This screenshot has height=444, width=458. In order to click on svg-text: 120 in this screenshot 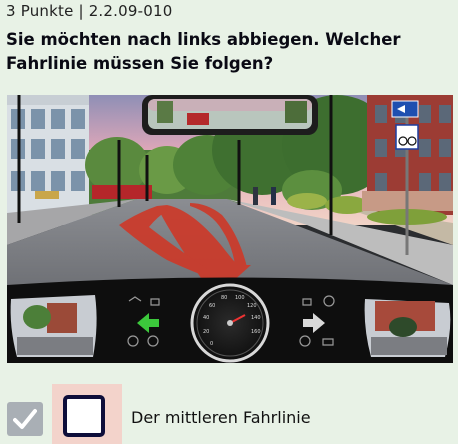, I will do `click(252, 306)`.